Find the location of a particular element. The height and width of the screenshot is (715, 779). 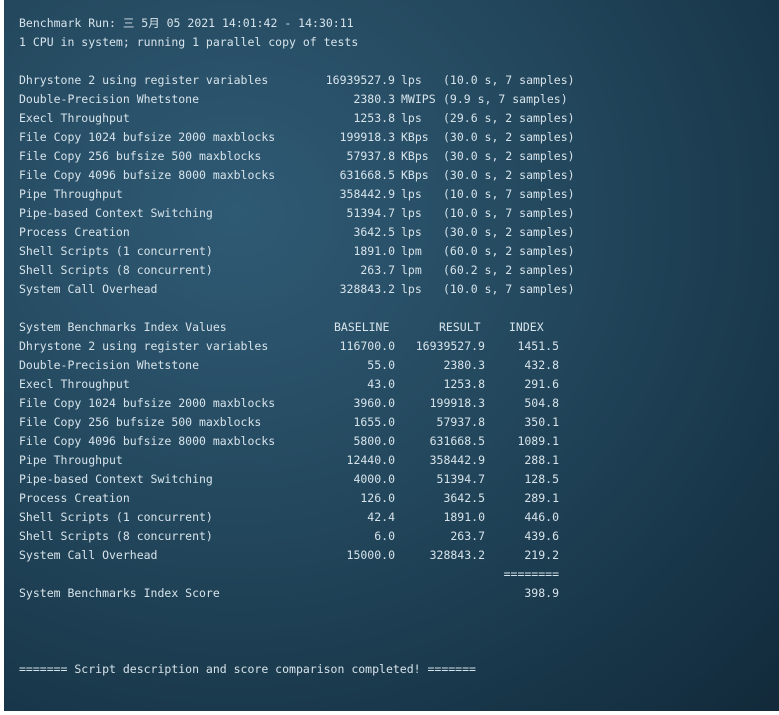

index-row-index: 291.6 is located at coordinates (541, 384).